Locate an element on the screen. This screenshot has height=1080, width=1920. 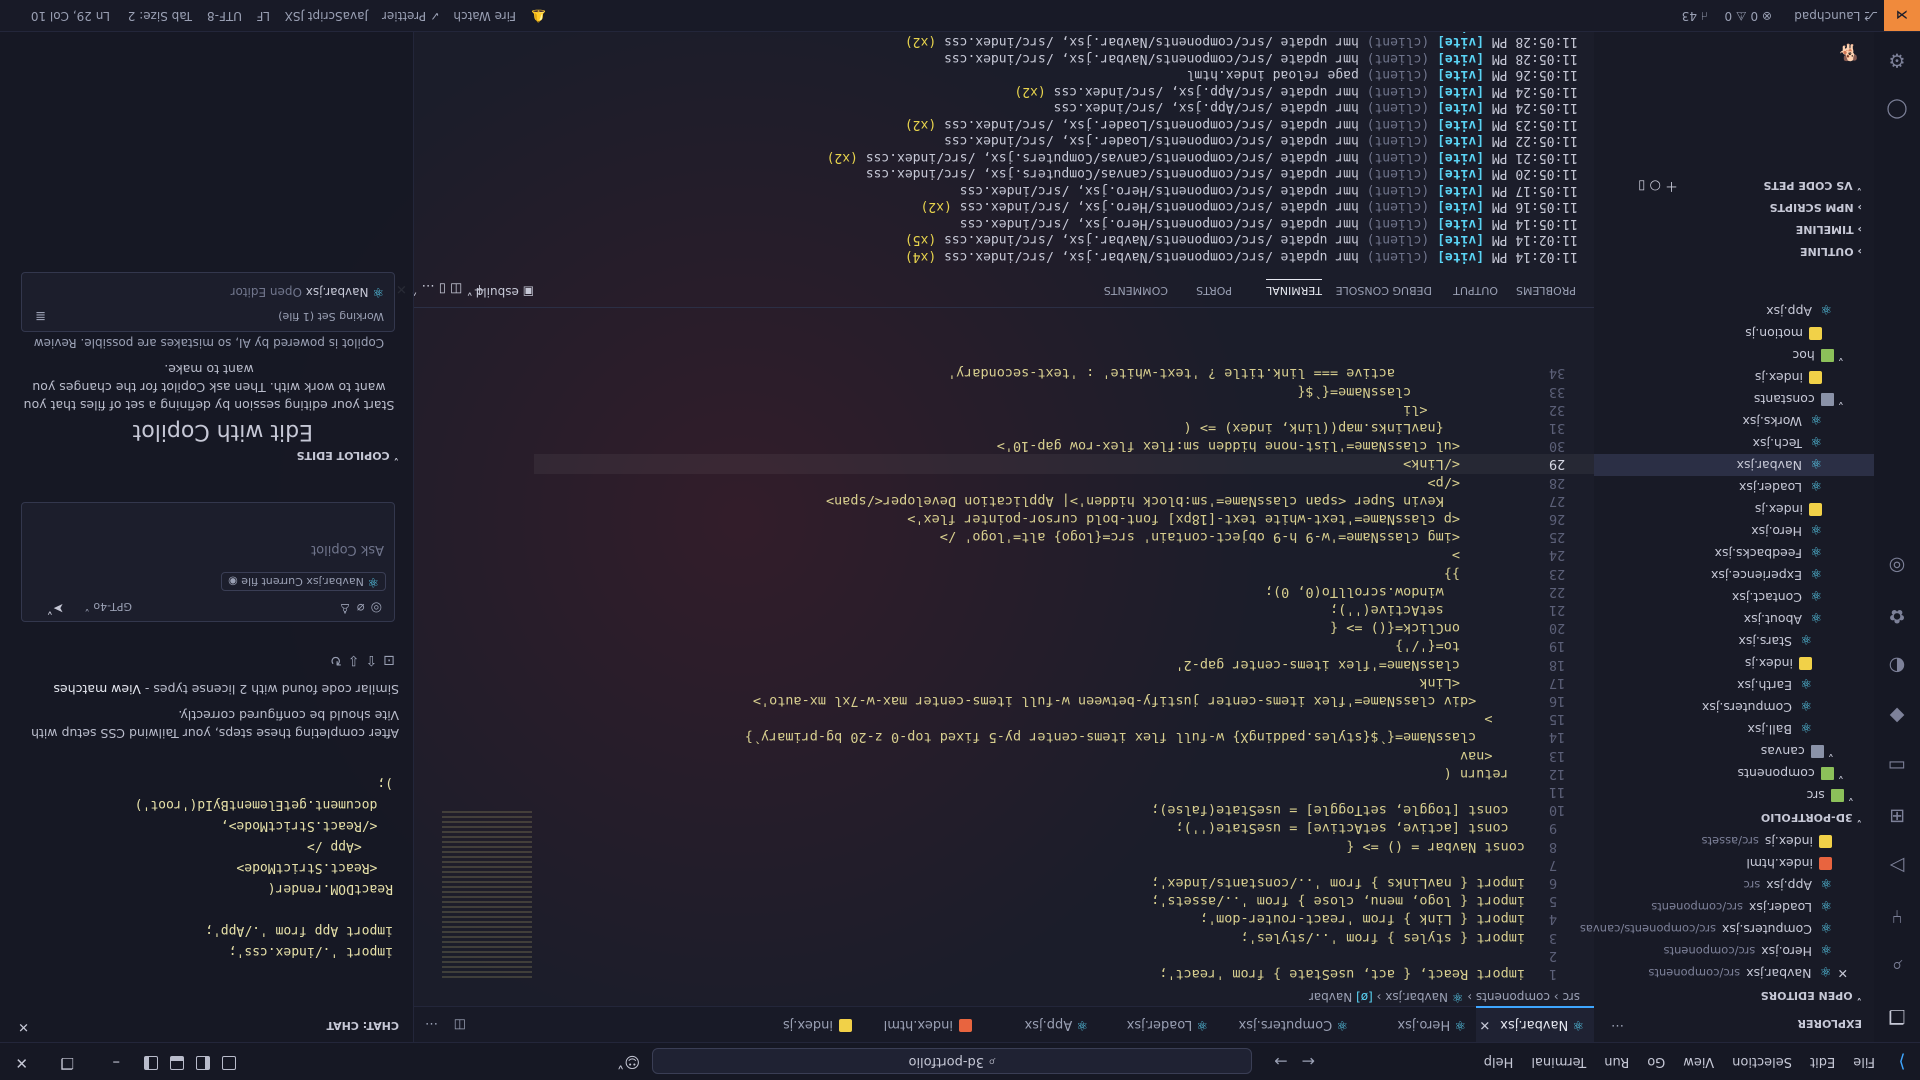
tab-index-html: index.html is located at coordinates (922, 1024).